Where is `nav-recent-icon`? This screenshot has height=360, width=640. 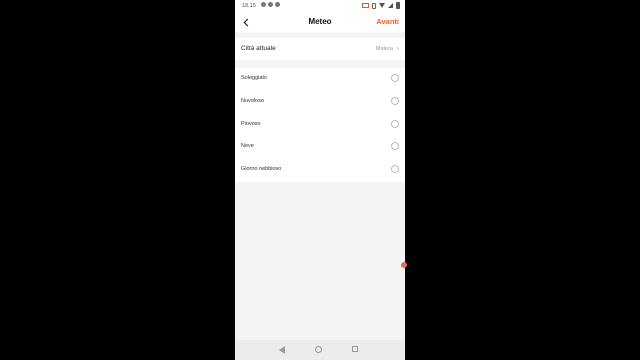
nav-recent-icon is located at coordinates (355, 349).